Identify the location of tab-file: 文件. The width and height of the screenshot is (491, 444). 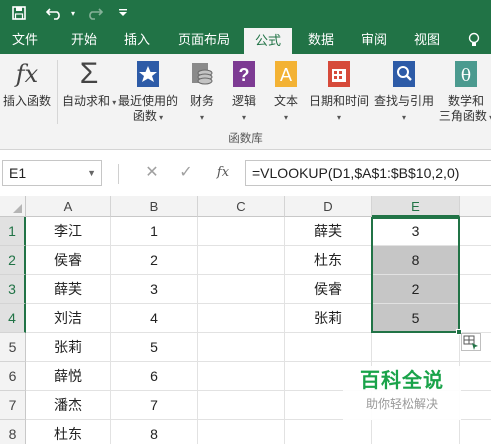
(25, 40).